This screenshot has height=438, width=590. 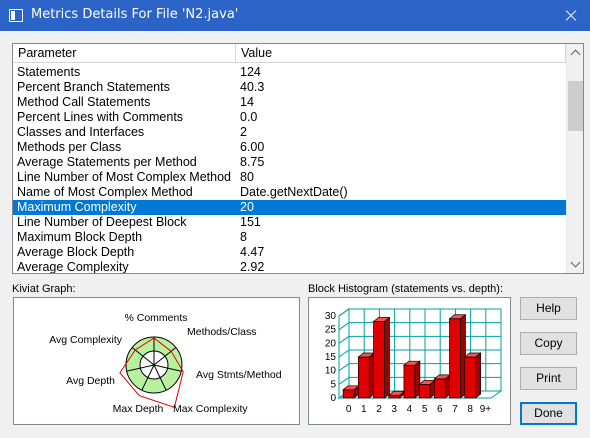 What do you see at coordinates (247, 207) in the screenshot?
I see `value-cell: 20` at bounding box center [247, 207].